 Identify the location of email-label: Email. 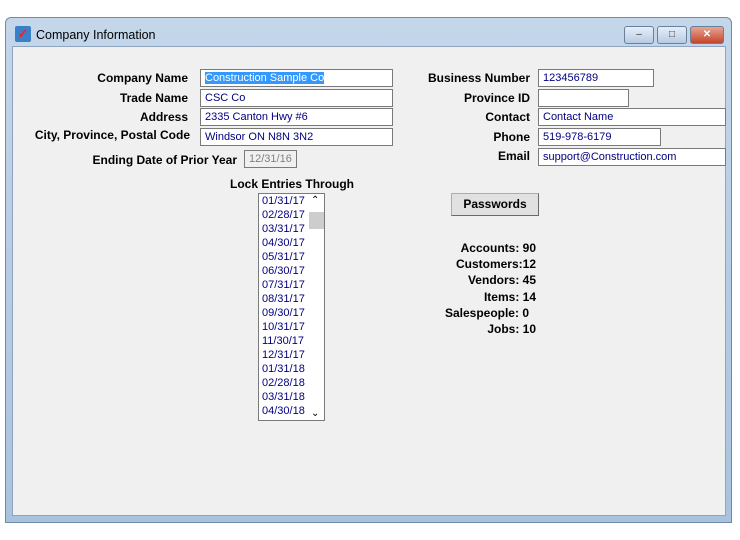
(513, 156).